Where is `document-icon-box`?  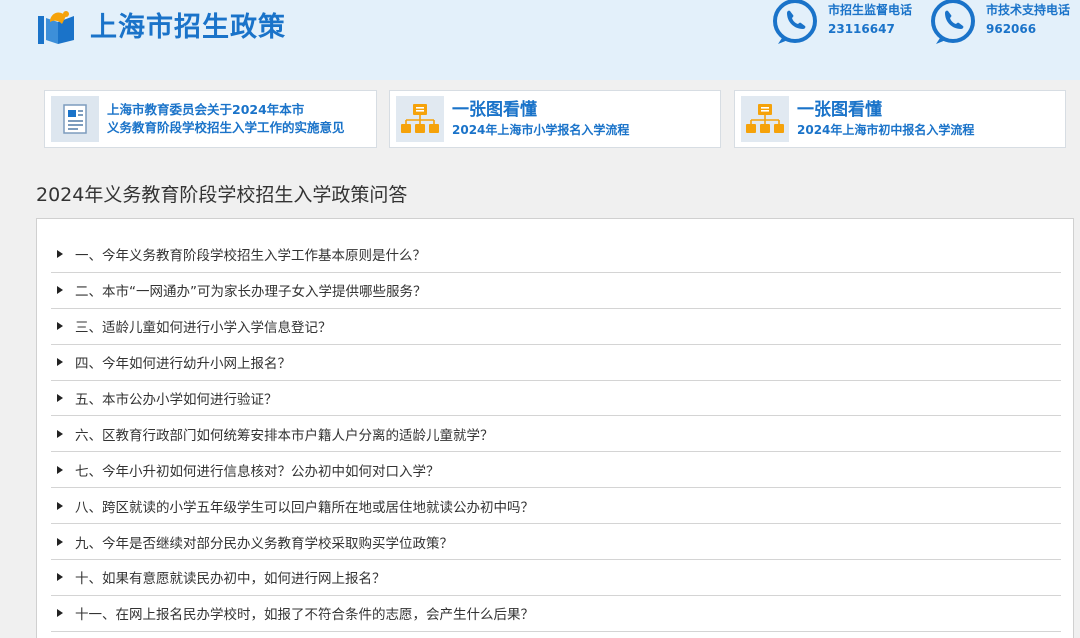 document-icon-box is located at coordinates (75, 119).